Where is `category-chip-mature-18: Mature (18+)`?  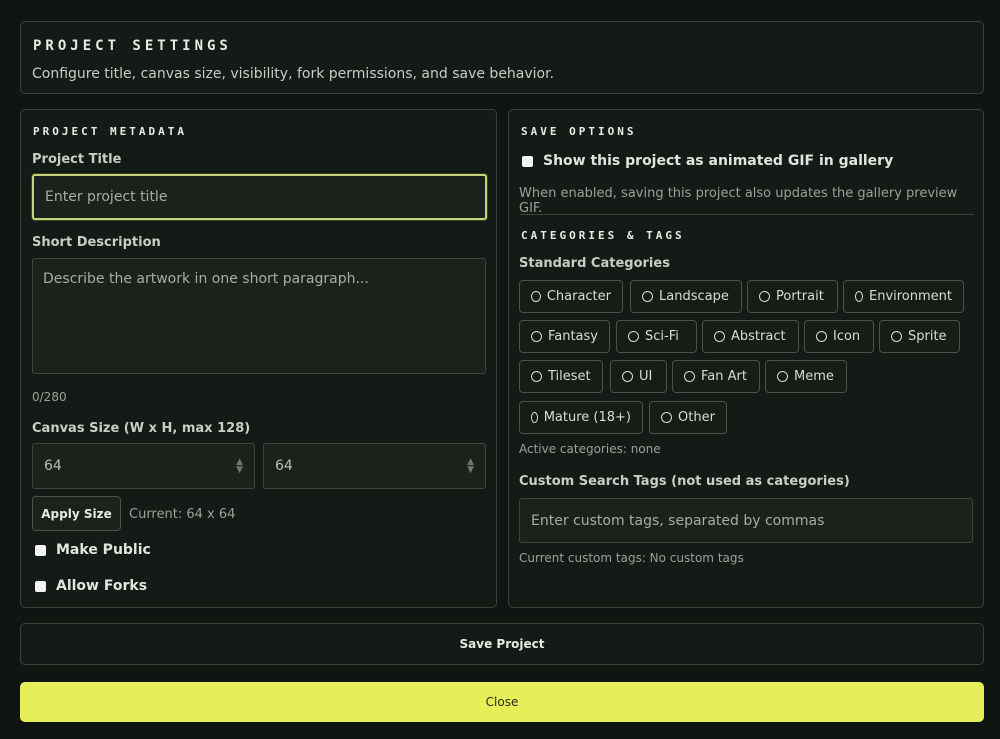 category-chip-mature-18: Mature (18+) is located at coordinates (581, 417).